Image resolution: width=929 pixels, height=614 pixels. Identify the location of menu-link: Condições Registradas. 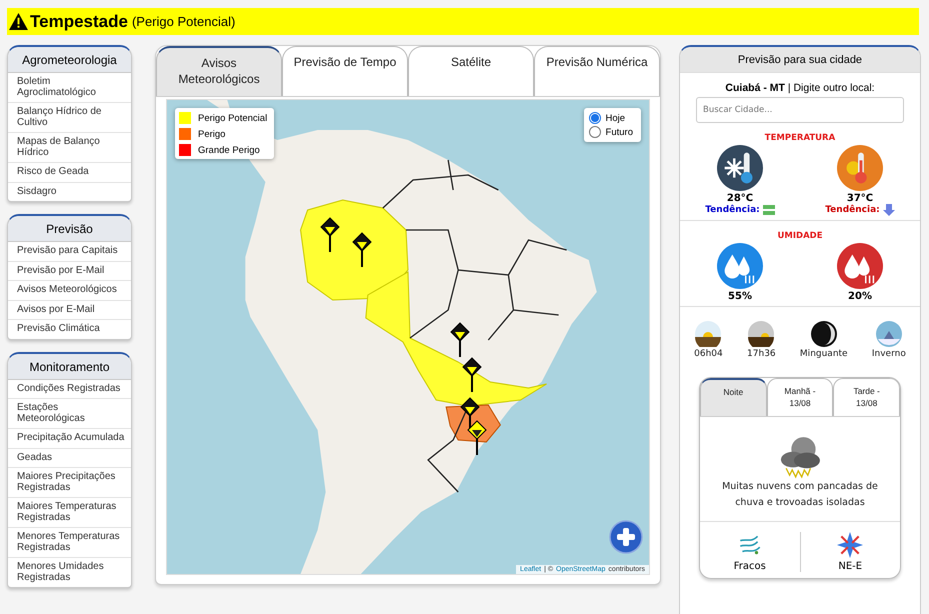
(69, 389).